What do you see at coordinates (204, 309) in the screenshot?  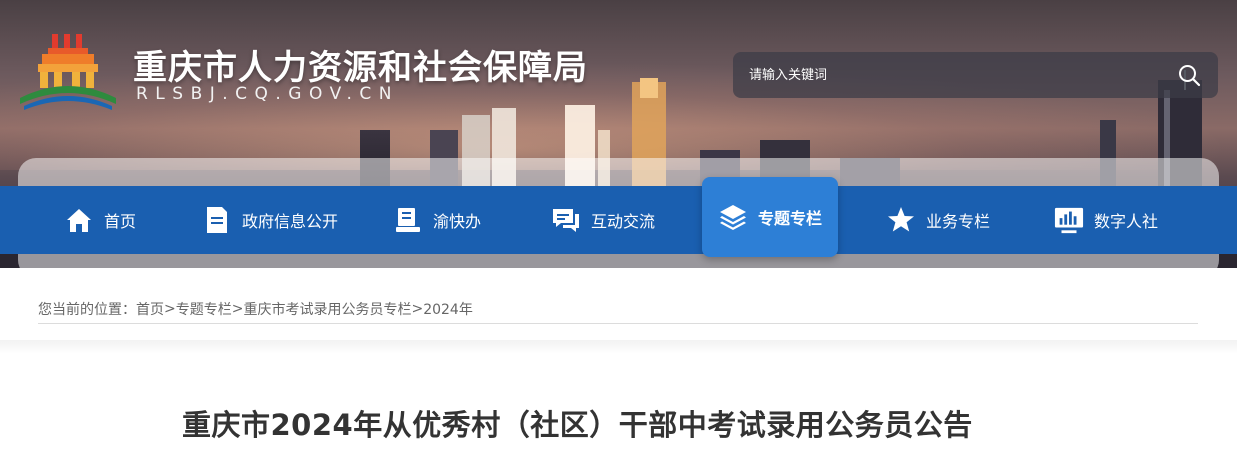 I see `breadcrumb-link-special-topics: 专题专栏` at bounding box center [204, 309].